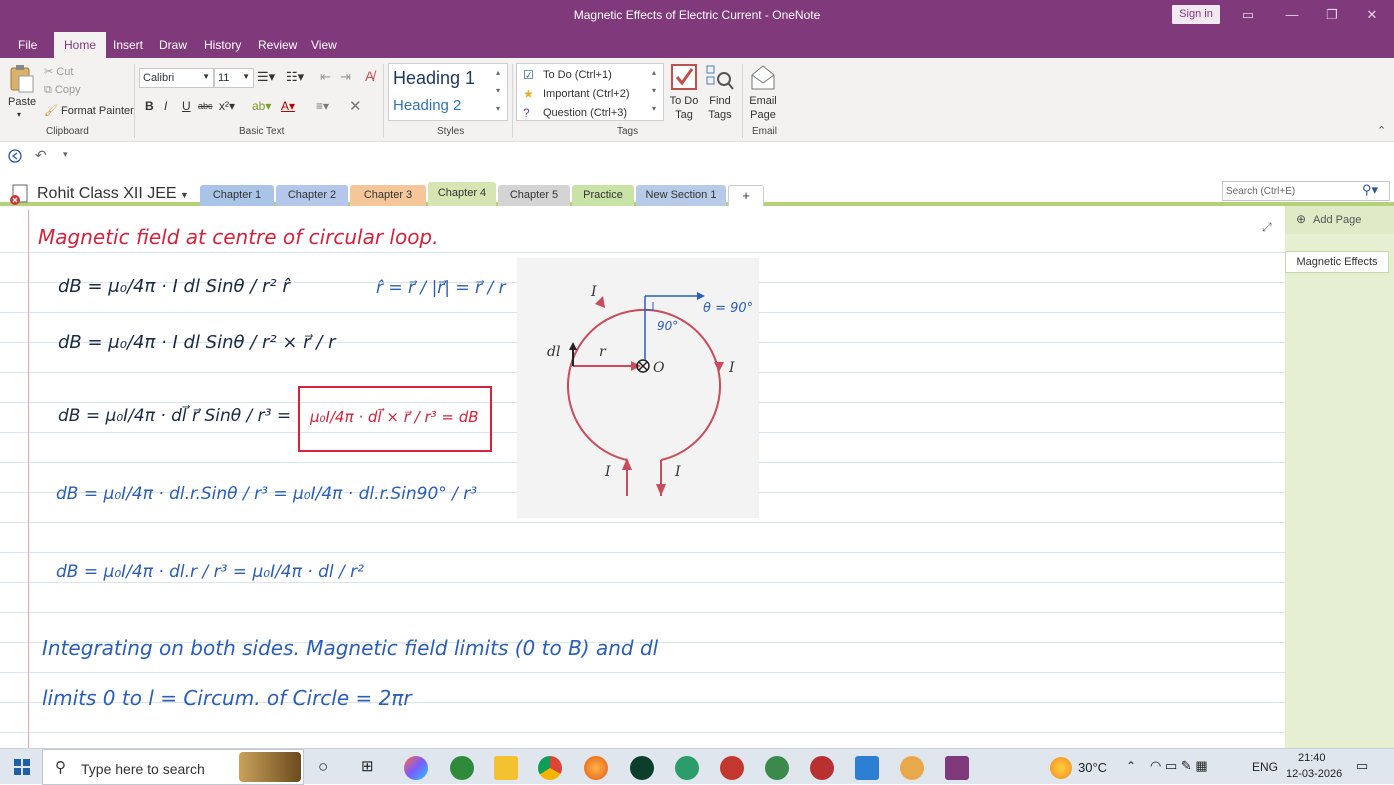 Image resolution: width=1394 pixels, height=785 pixels. I want to click on font-color-icon: A▾, so click(288, 106).